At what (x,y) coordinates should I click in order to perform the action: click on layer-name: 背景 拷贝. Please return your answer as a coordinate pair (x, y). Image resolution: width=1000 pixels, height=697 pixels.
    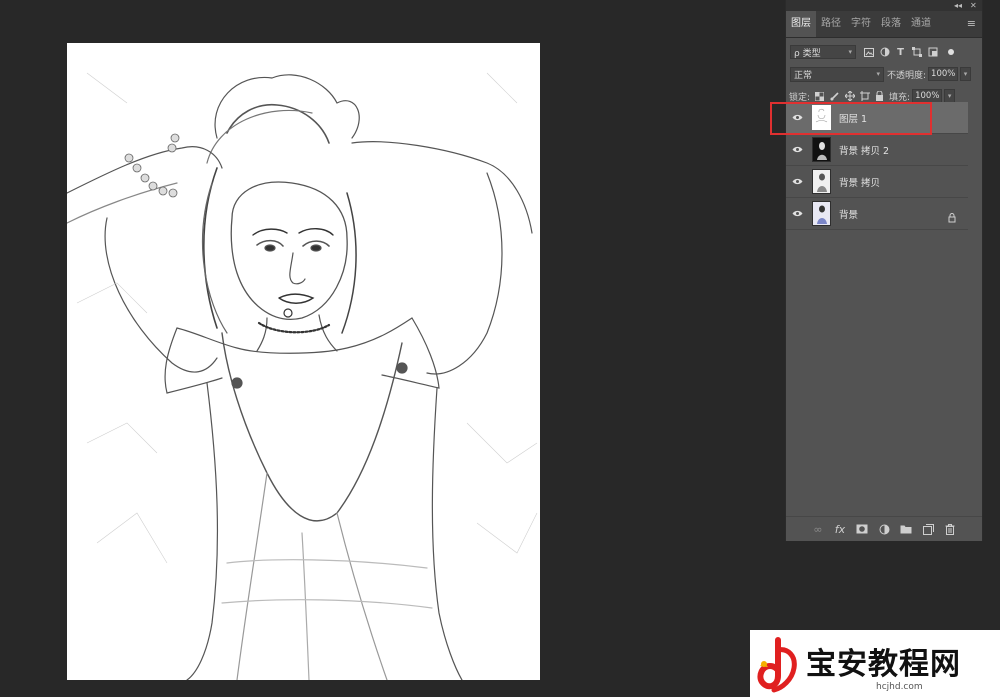
    Looking at the image, I should click on (860, 183).